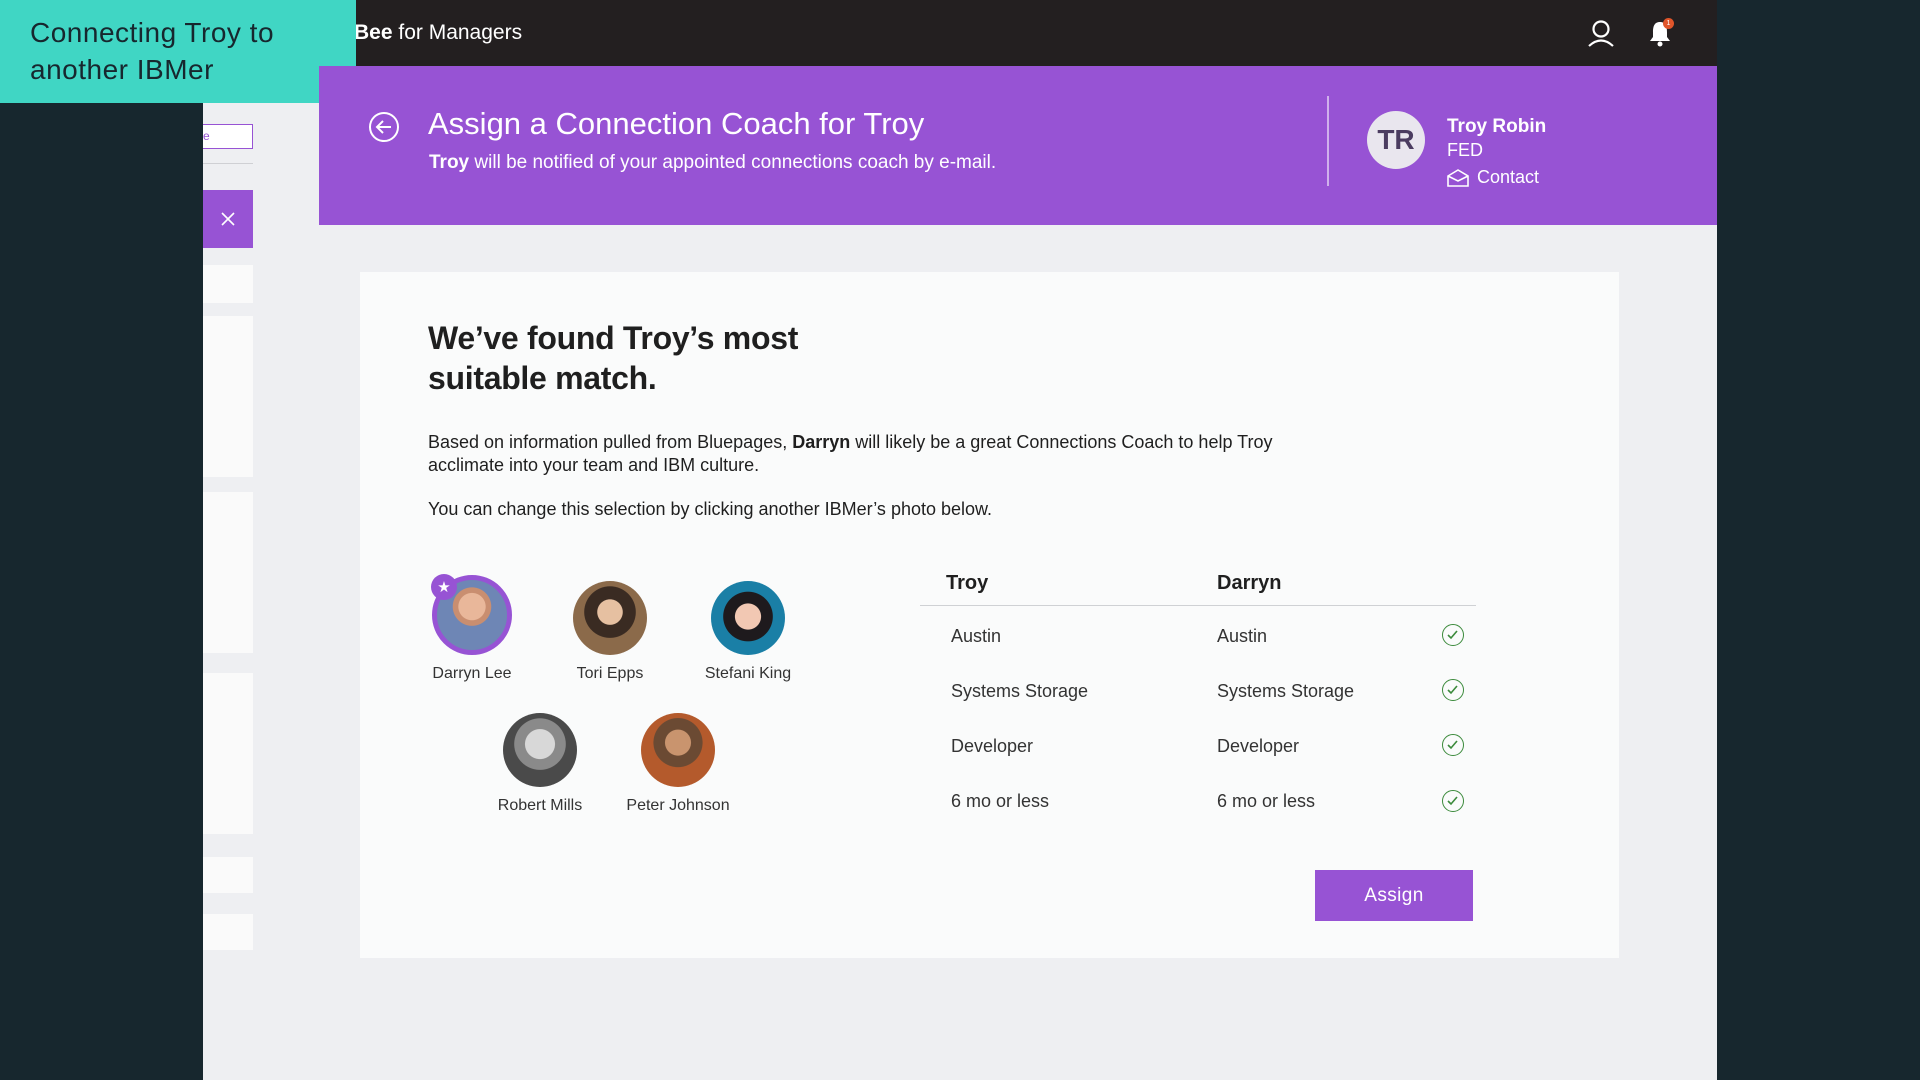 The height and width of the screenshot is (1080, 1920). What do you see at coordinates (472, 673) in the screenshot?
I see `person-name: Darryn Lee` at bounding box center [472, 673].